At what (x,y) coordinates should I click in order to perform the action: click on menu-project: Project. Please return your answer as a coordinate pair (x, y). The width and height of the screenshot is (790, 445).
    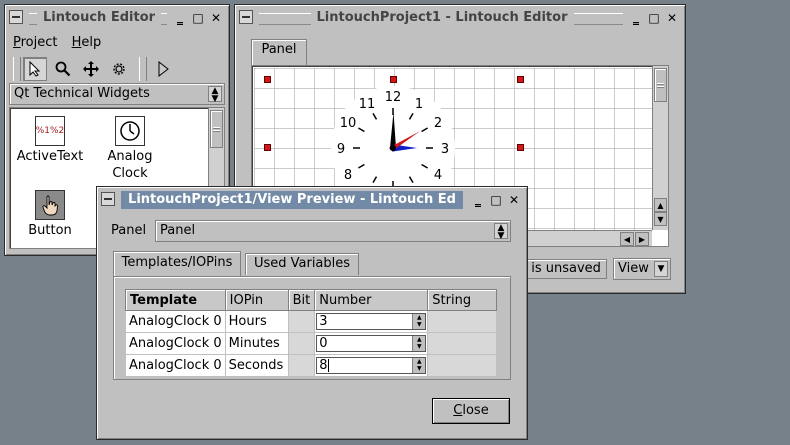
    Looking at the image, I should click on (35, 42).